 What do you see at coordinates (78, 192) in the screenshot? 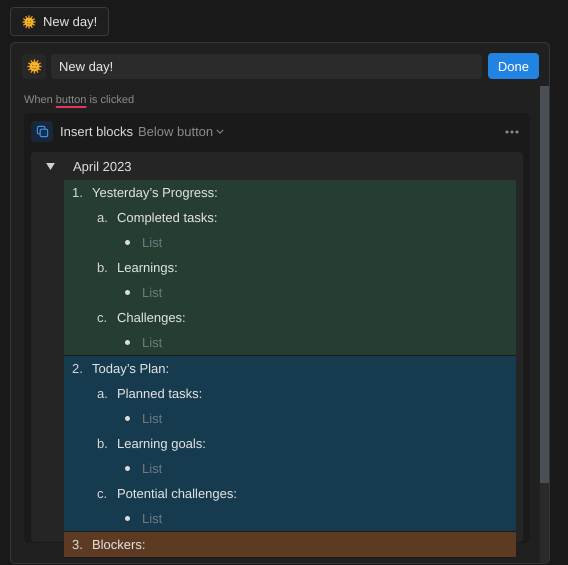
I see `list-number: 1.` at bounding box center [78, 192].